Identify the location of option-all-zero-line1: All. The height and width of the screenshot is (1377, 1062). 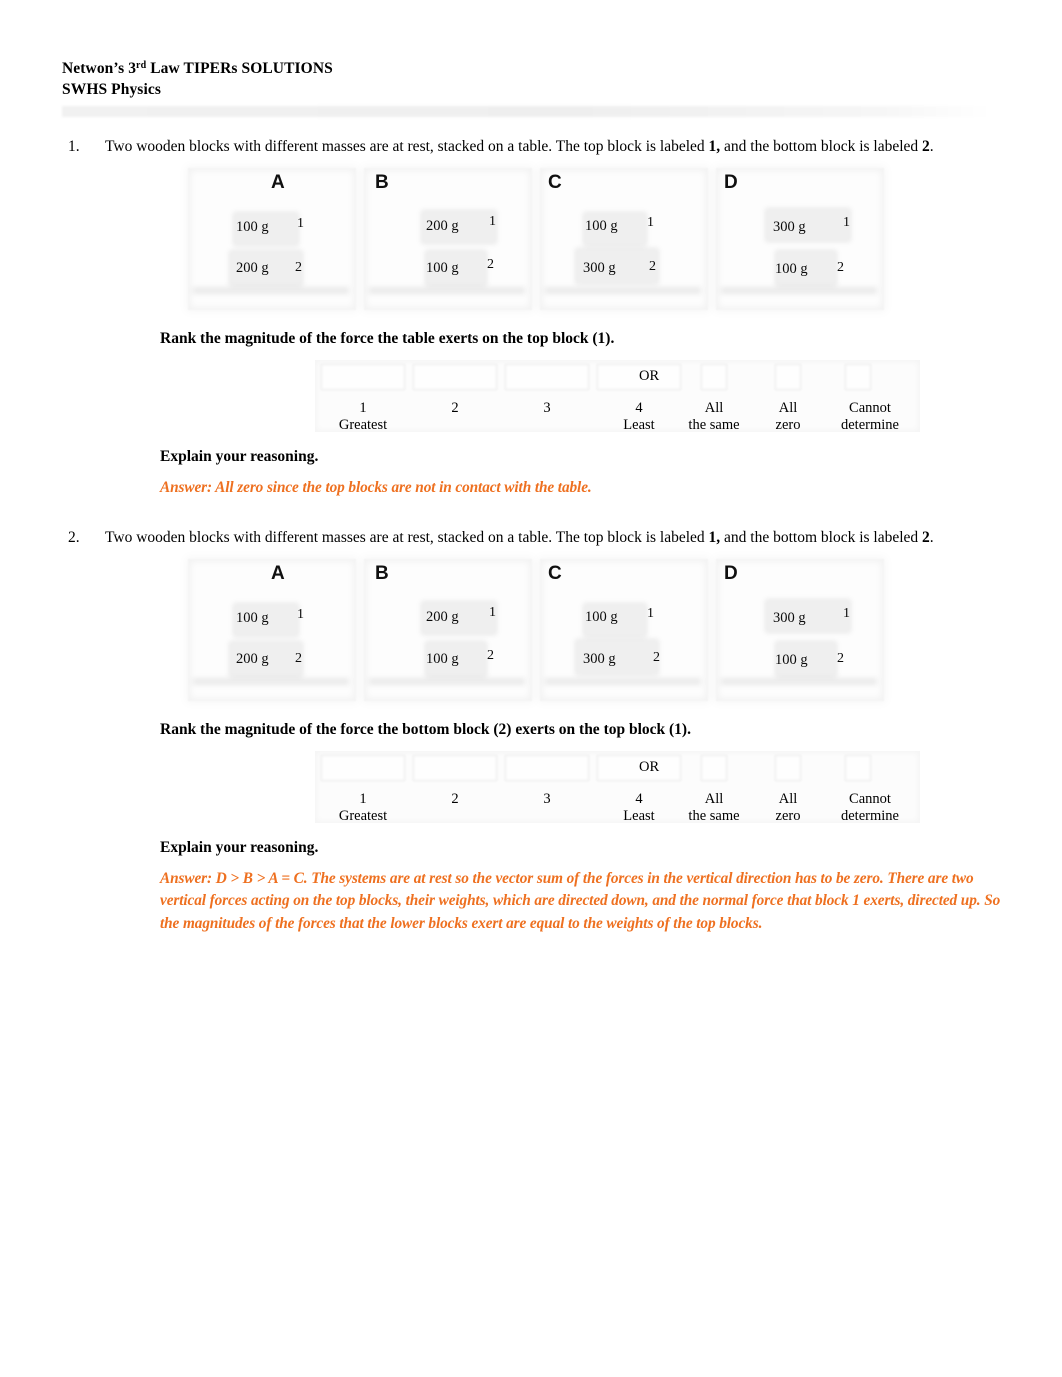
(788, 408).